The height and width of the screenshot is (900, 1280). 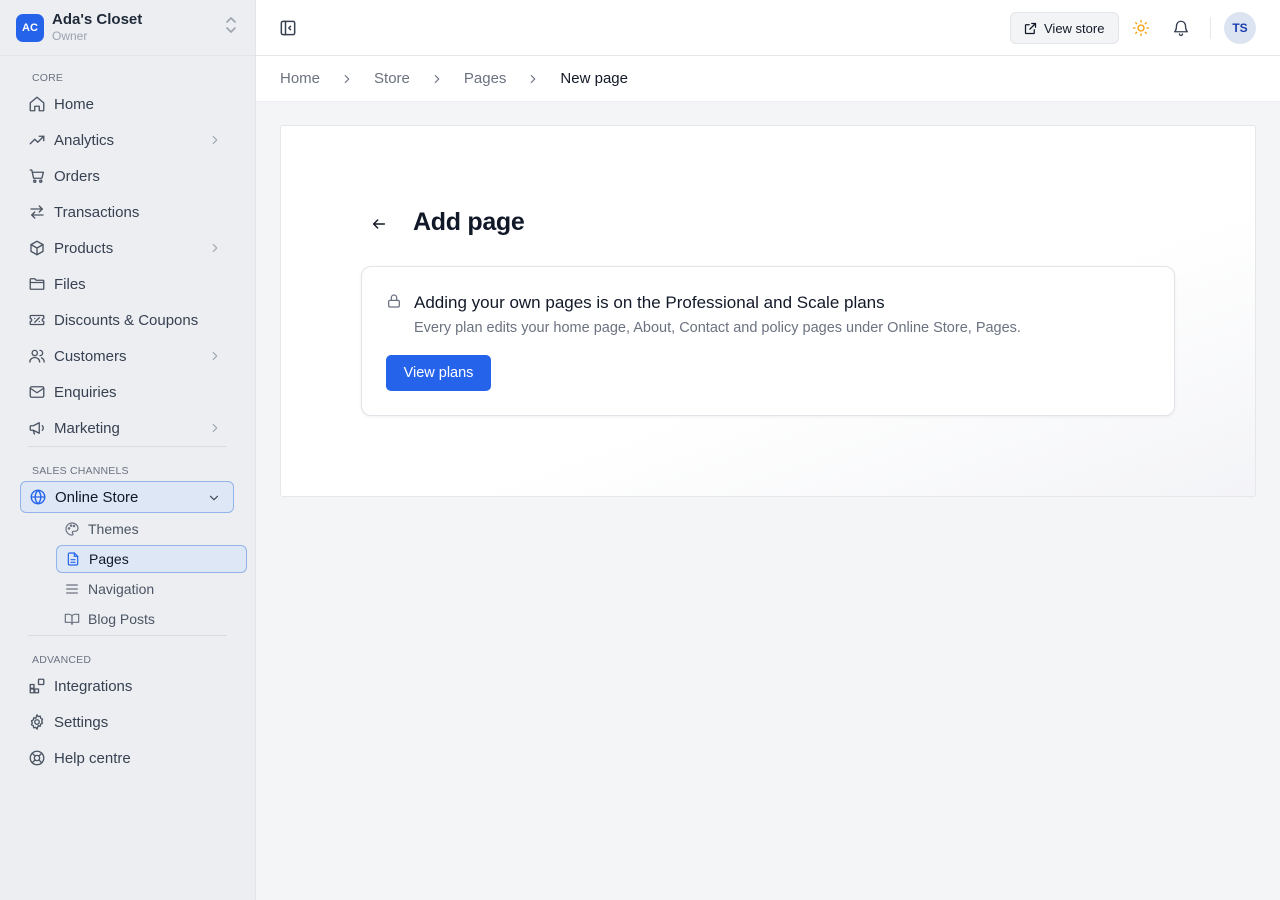 I want to click on store-name: Ada's Closet, so click(x=97, y=19).